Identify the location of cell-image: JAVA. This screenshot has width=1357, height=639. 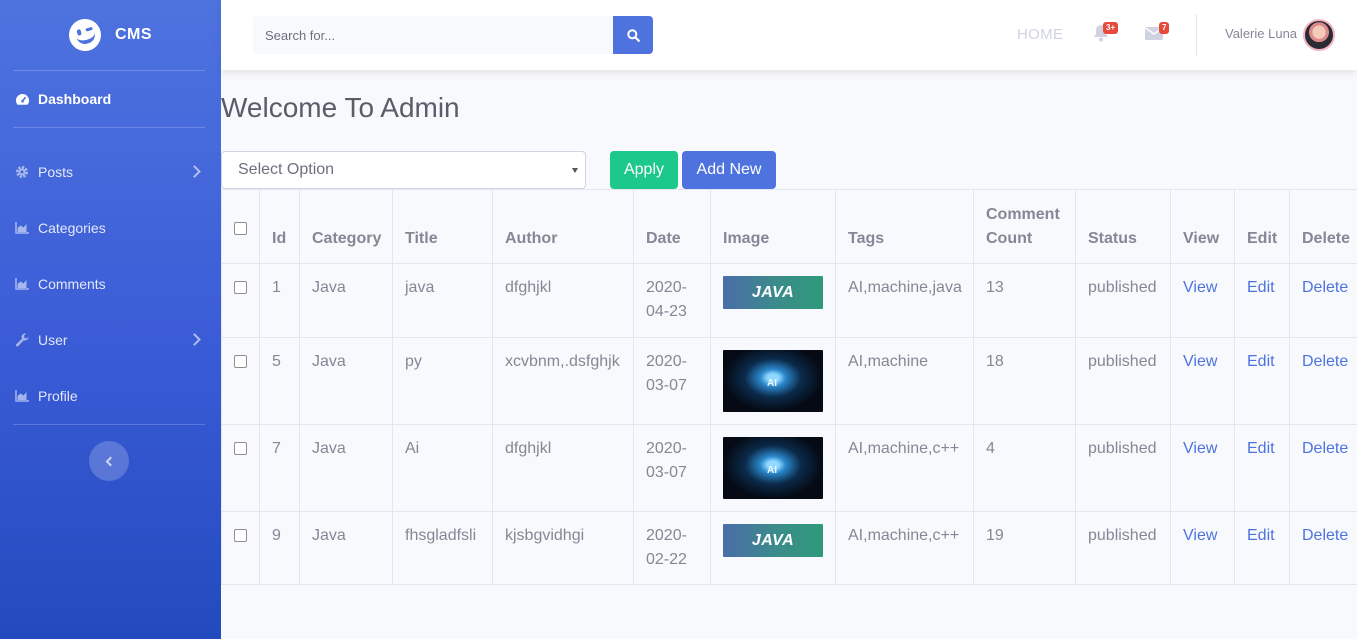
(773, 548).